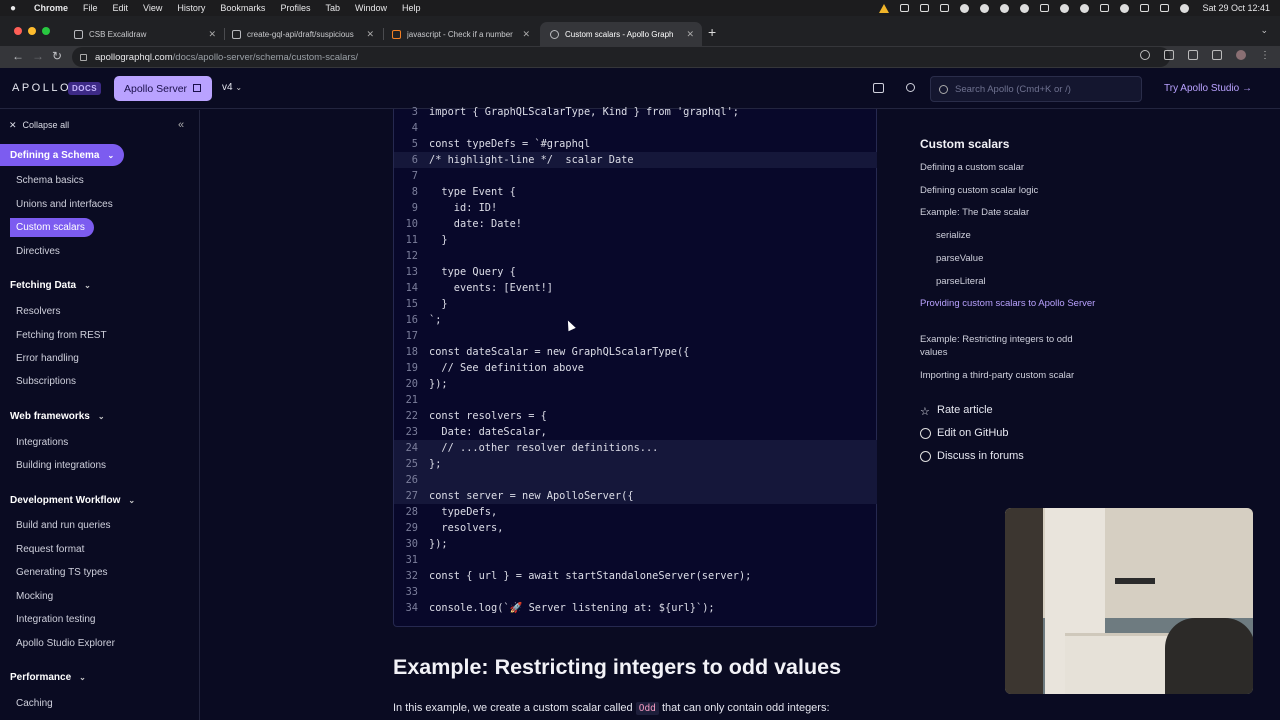 The width and height of the screenshot is (1280, 720). I want to click on extension-icon, so click(985, 8).